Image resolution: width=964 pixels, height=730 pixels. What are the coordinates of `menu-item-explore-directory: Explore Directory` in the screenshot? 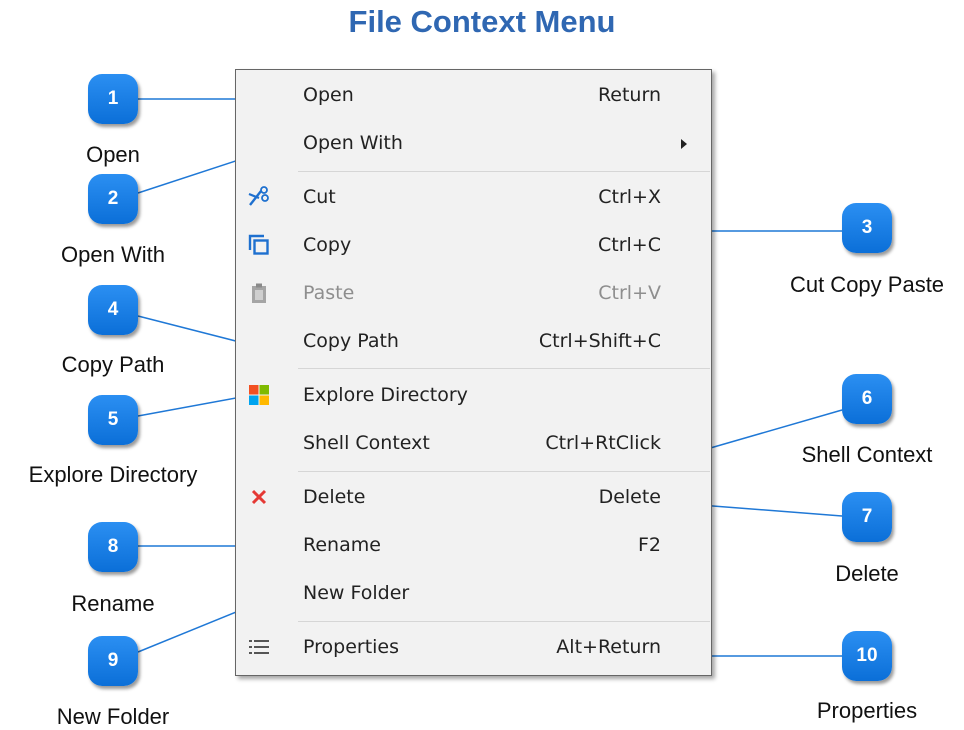 It's located at (473, 396).